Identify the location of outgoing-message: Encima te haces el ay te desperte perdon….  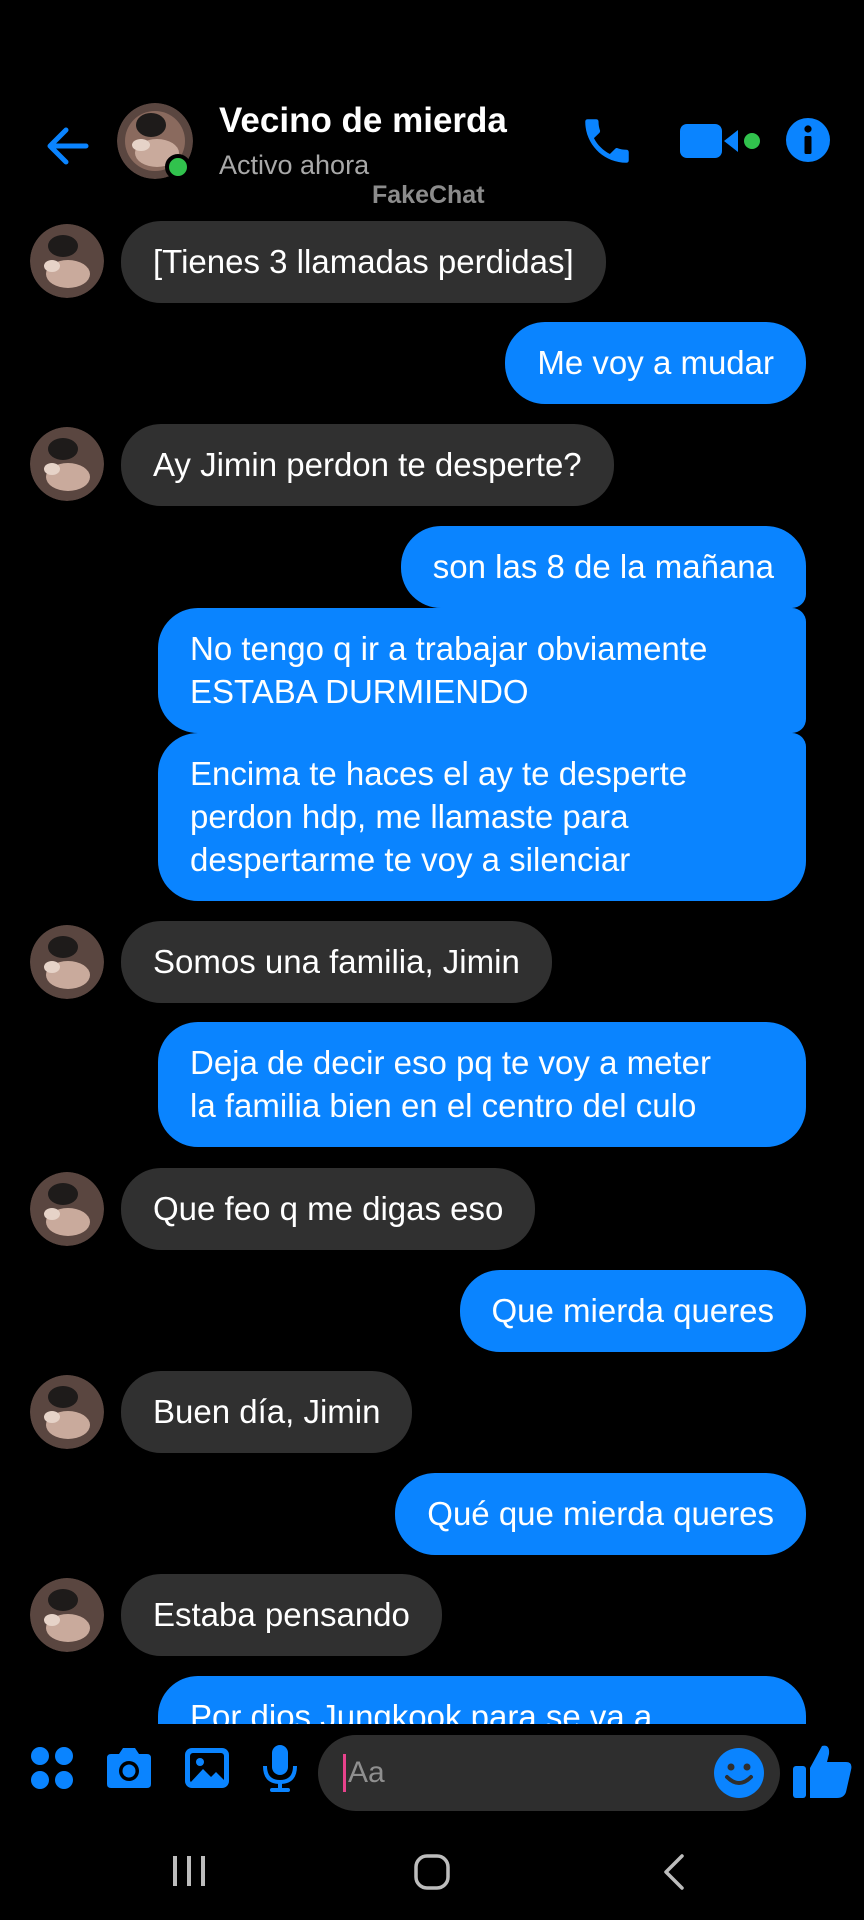
(482, 817).